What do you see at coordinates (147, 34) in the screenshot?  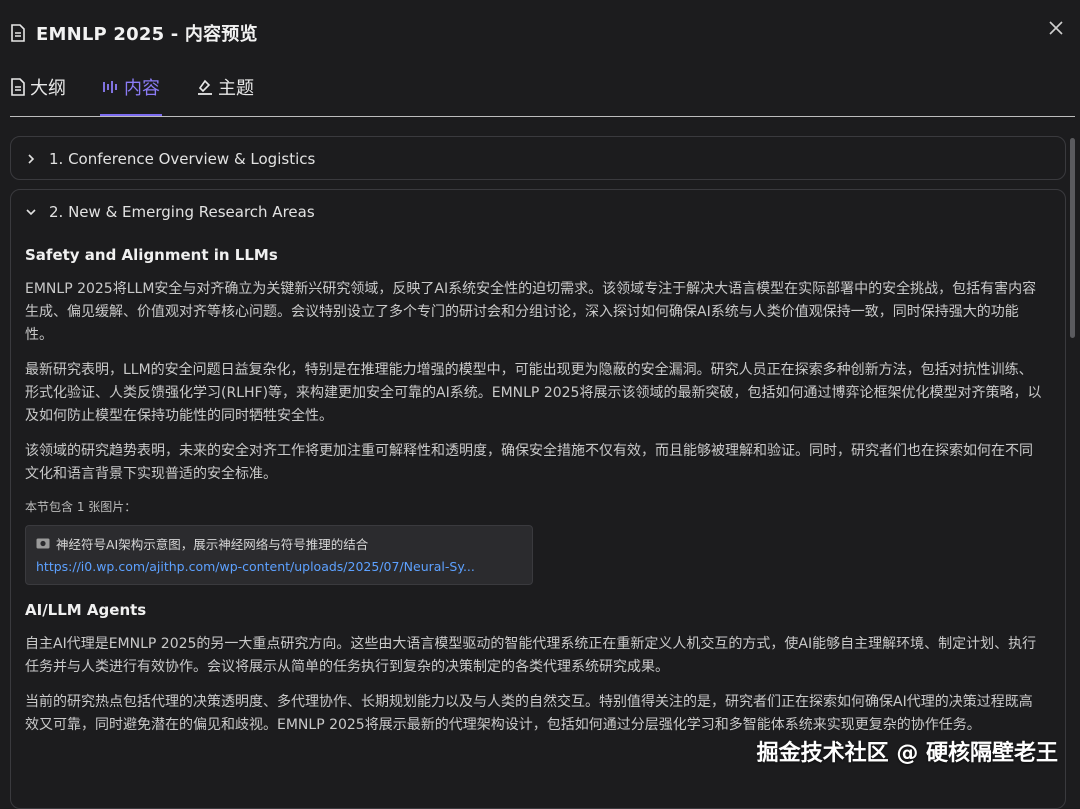 I see `window-title: EMNLP 2025 - 内容预览` at bounding box center [147, 34].